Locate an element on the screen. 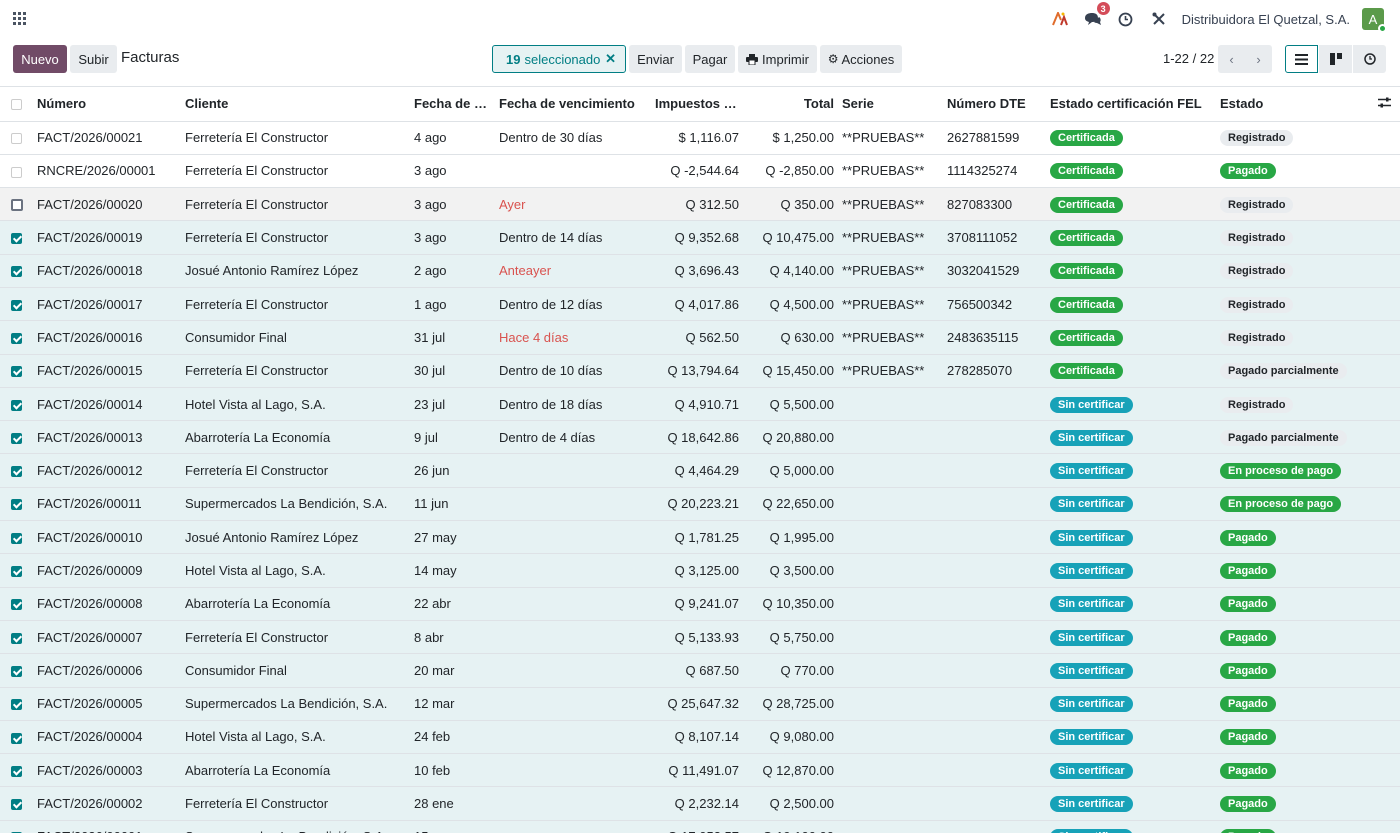 The height and width of the screenshot is (833, 1400). col-series: Serie is located at coordinates (890, 104).